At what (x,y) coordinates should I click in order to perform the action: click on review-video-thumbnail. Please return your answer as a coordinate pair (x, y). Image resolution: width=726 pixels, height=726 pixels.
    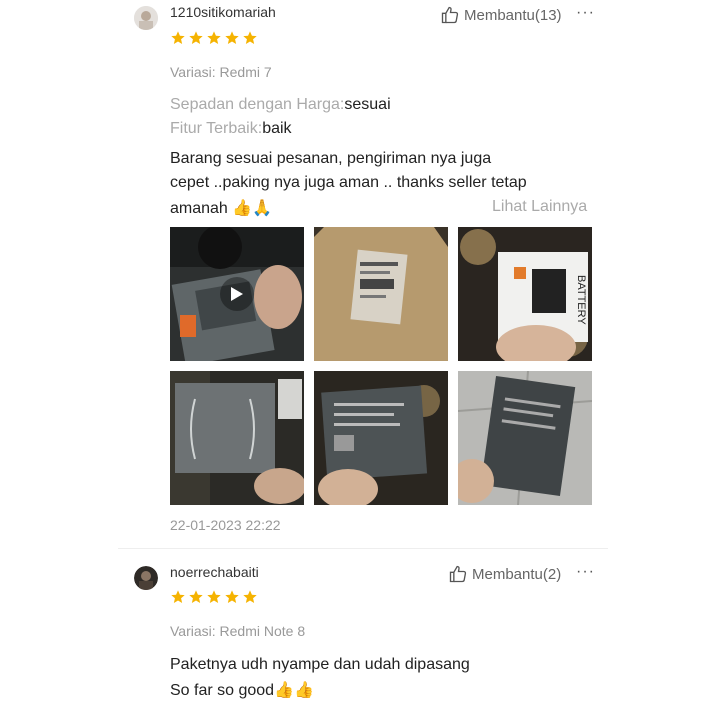
    Looking at the image, I should click on (237, 294).